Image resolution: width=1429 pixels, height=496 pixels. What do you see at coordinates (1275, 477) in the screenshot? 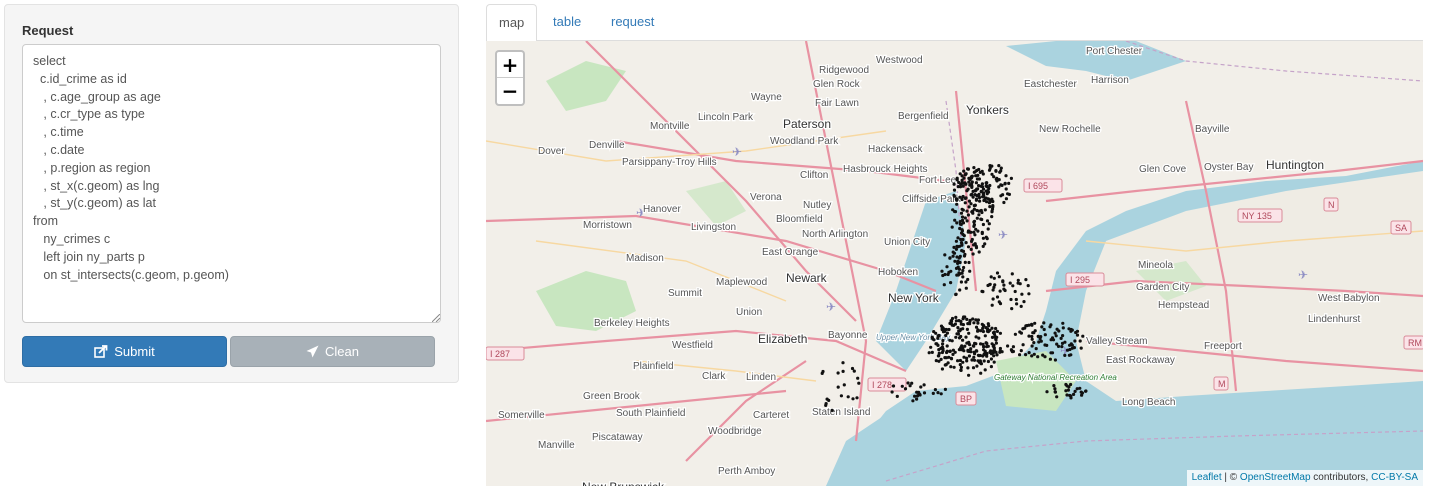
I see `osm-link: OpenStreetMap` at bounding box center [1275, 477].